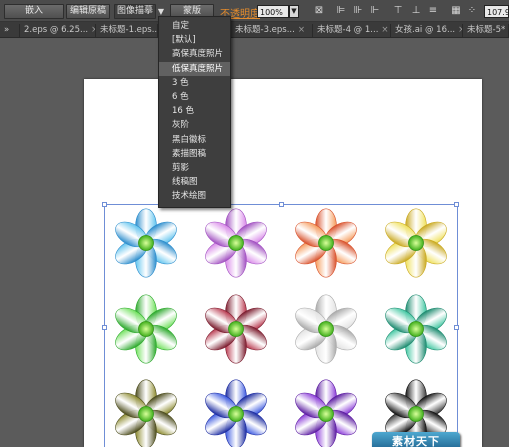 The image size is (509, 447). Describe the element at coordinates (194, 54) in the screenshot. I see `menu-item-trace-preset: 高保真度照片` at that location.